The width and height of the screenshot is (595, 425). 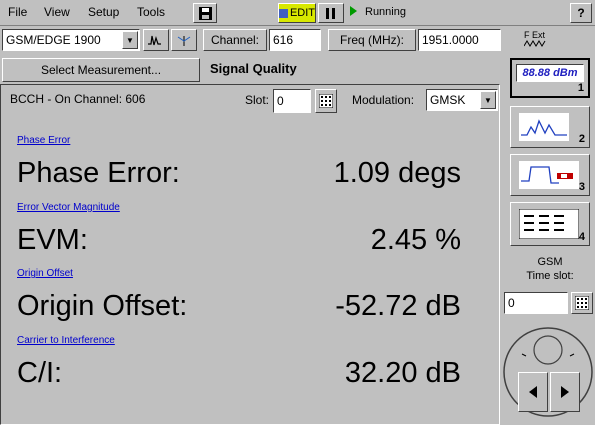 What do you see at coordinates (45, 273) in the screenshot?
I see `origin-offset-link: Origin Offset` at bounding box center [45, 273].